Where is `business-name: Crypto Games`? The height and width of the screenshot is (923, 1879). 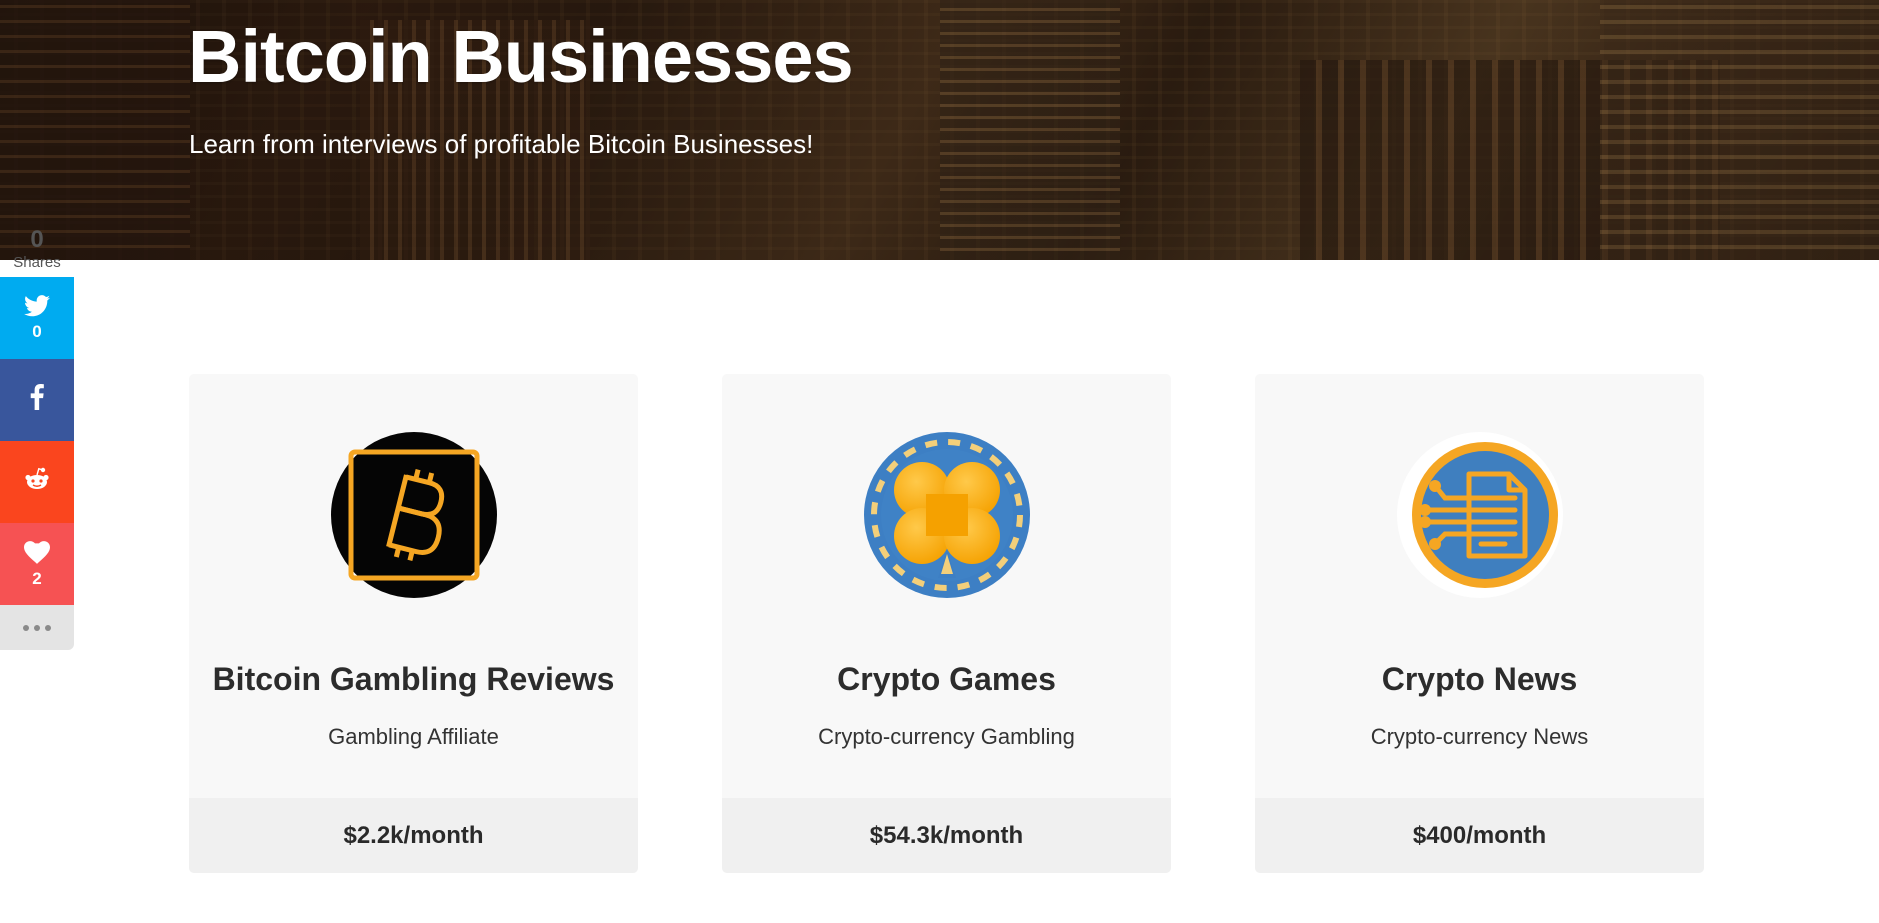
business-name: Crypto Games is located at coordinates (946, 679).